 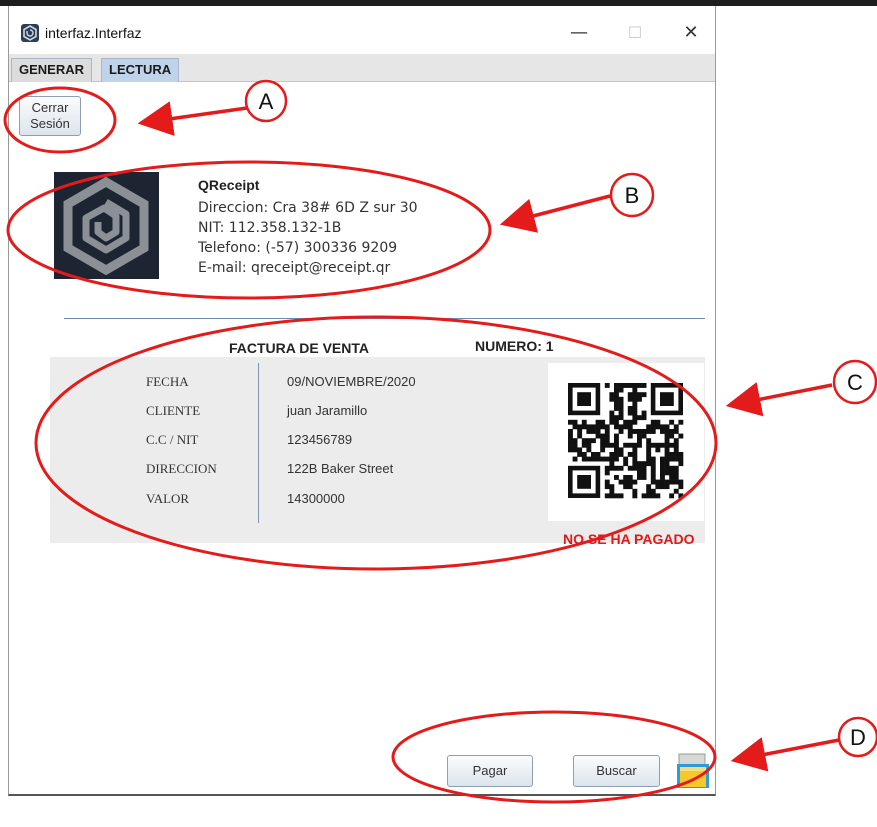 What do you see at coordinates (60, 120) in the screenshot?
I see `annotation-ellipse-a` at bounding box center [60, 120].